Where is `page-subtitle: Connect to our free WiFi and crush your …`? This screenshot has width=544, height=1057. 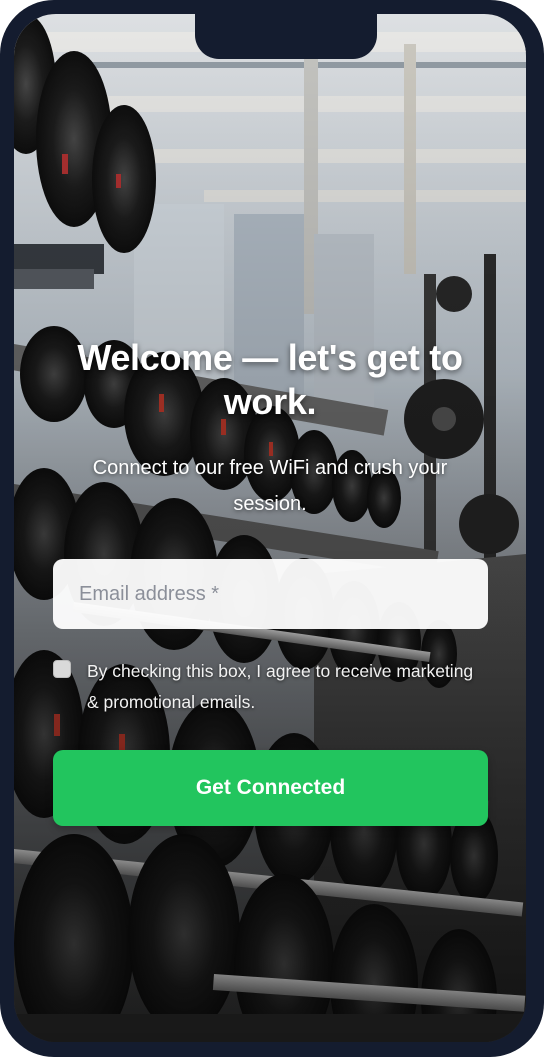
page-subtitle: Connect to our free WiFi and crush your … is located at coordinates (270, 486).